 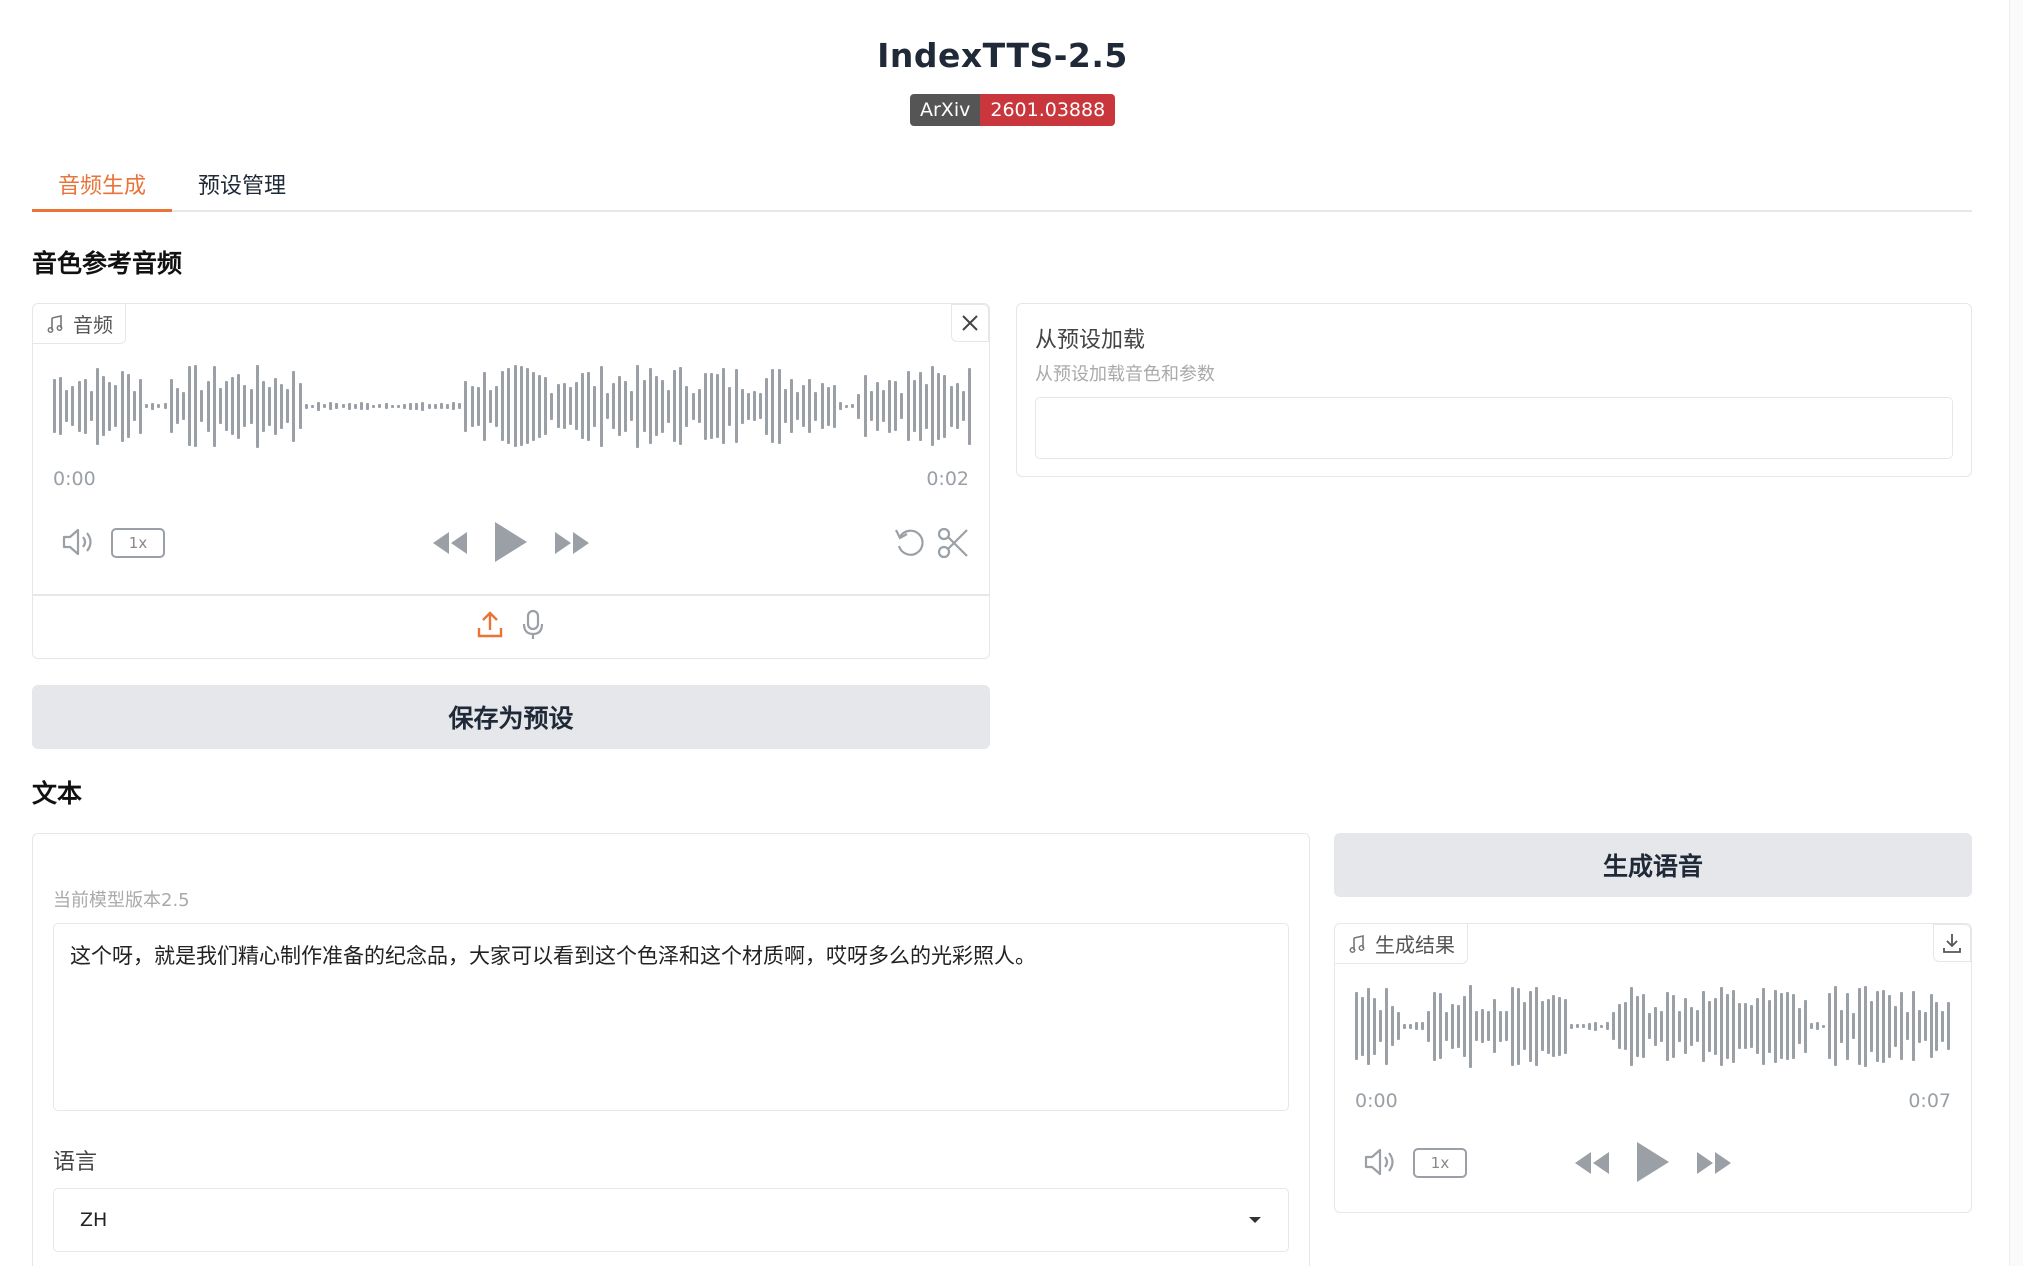 I want to click on ref-time-start: 0:00, so click(x=74, y=479).